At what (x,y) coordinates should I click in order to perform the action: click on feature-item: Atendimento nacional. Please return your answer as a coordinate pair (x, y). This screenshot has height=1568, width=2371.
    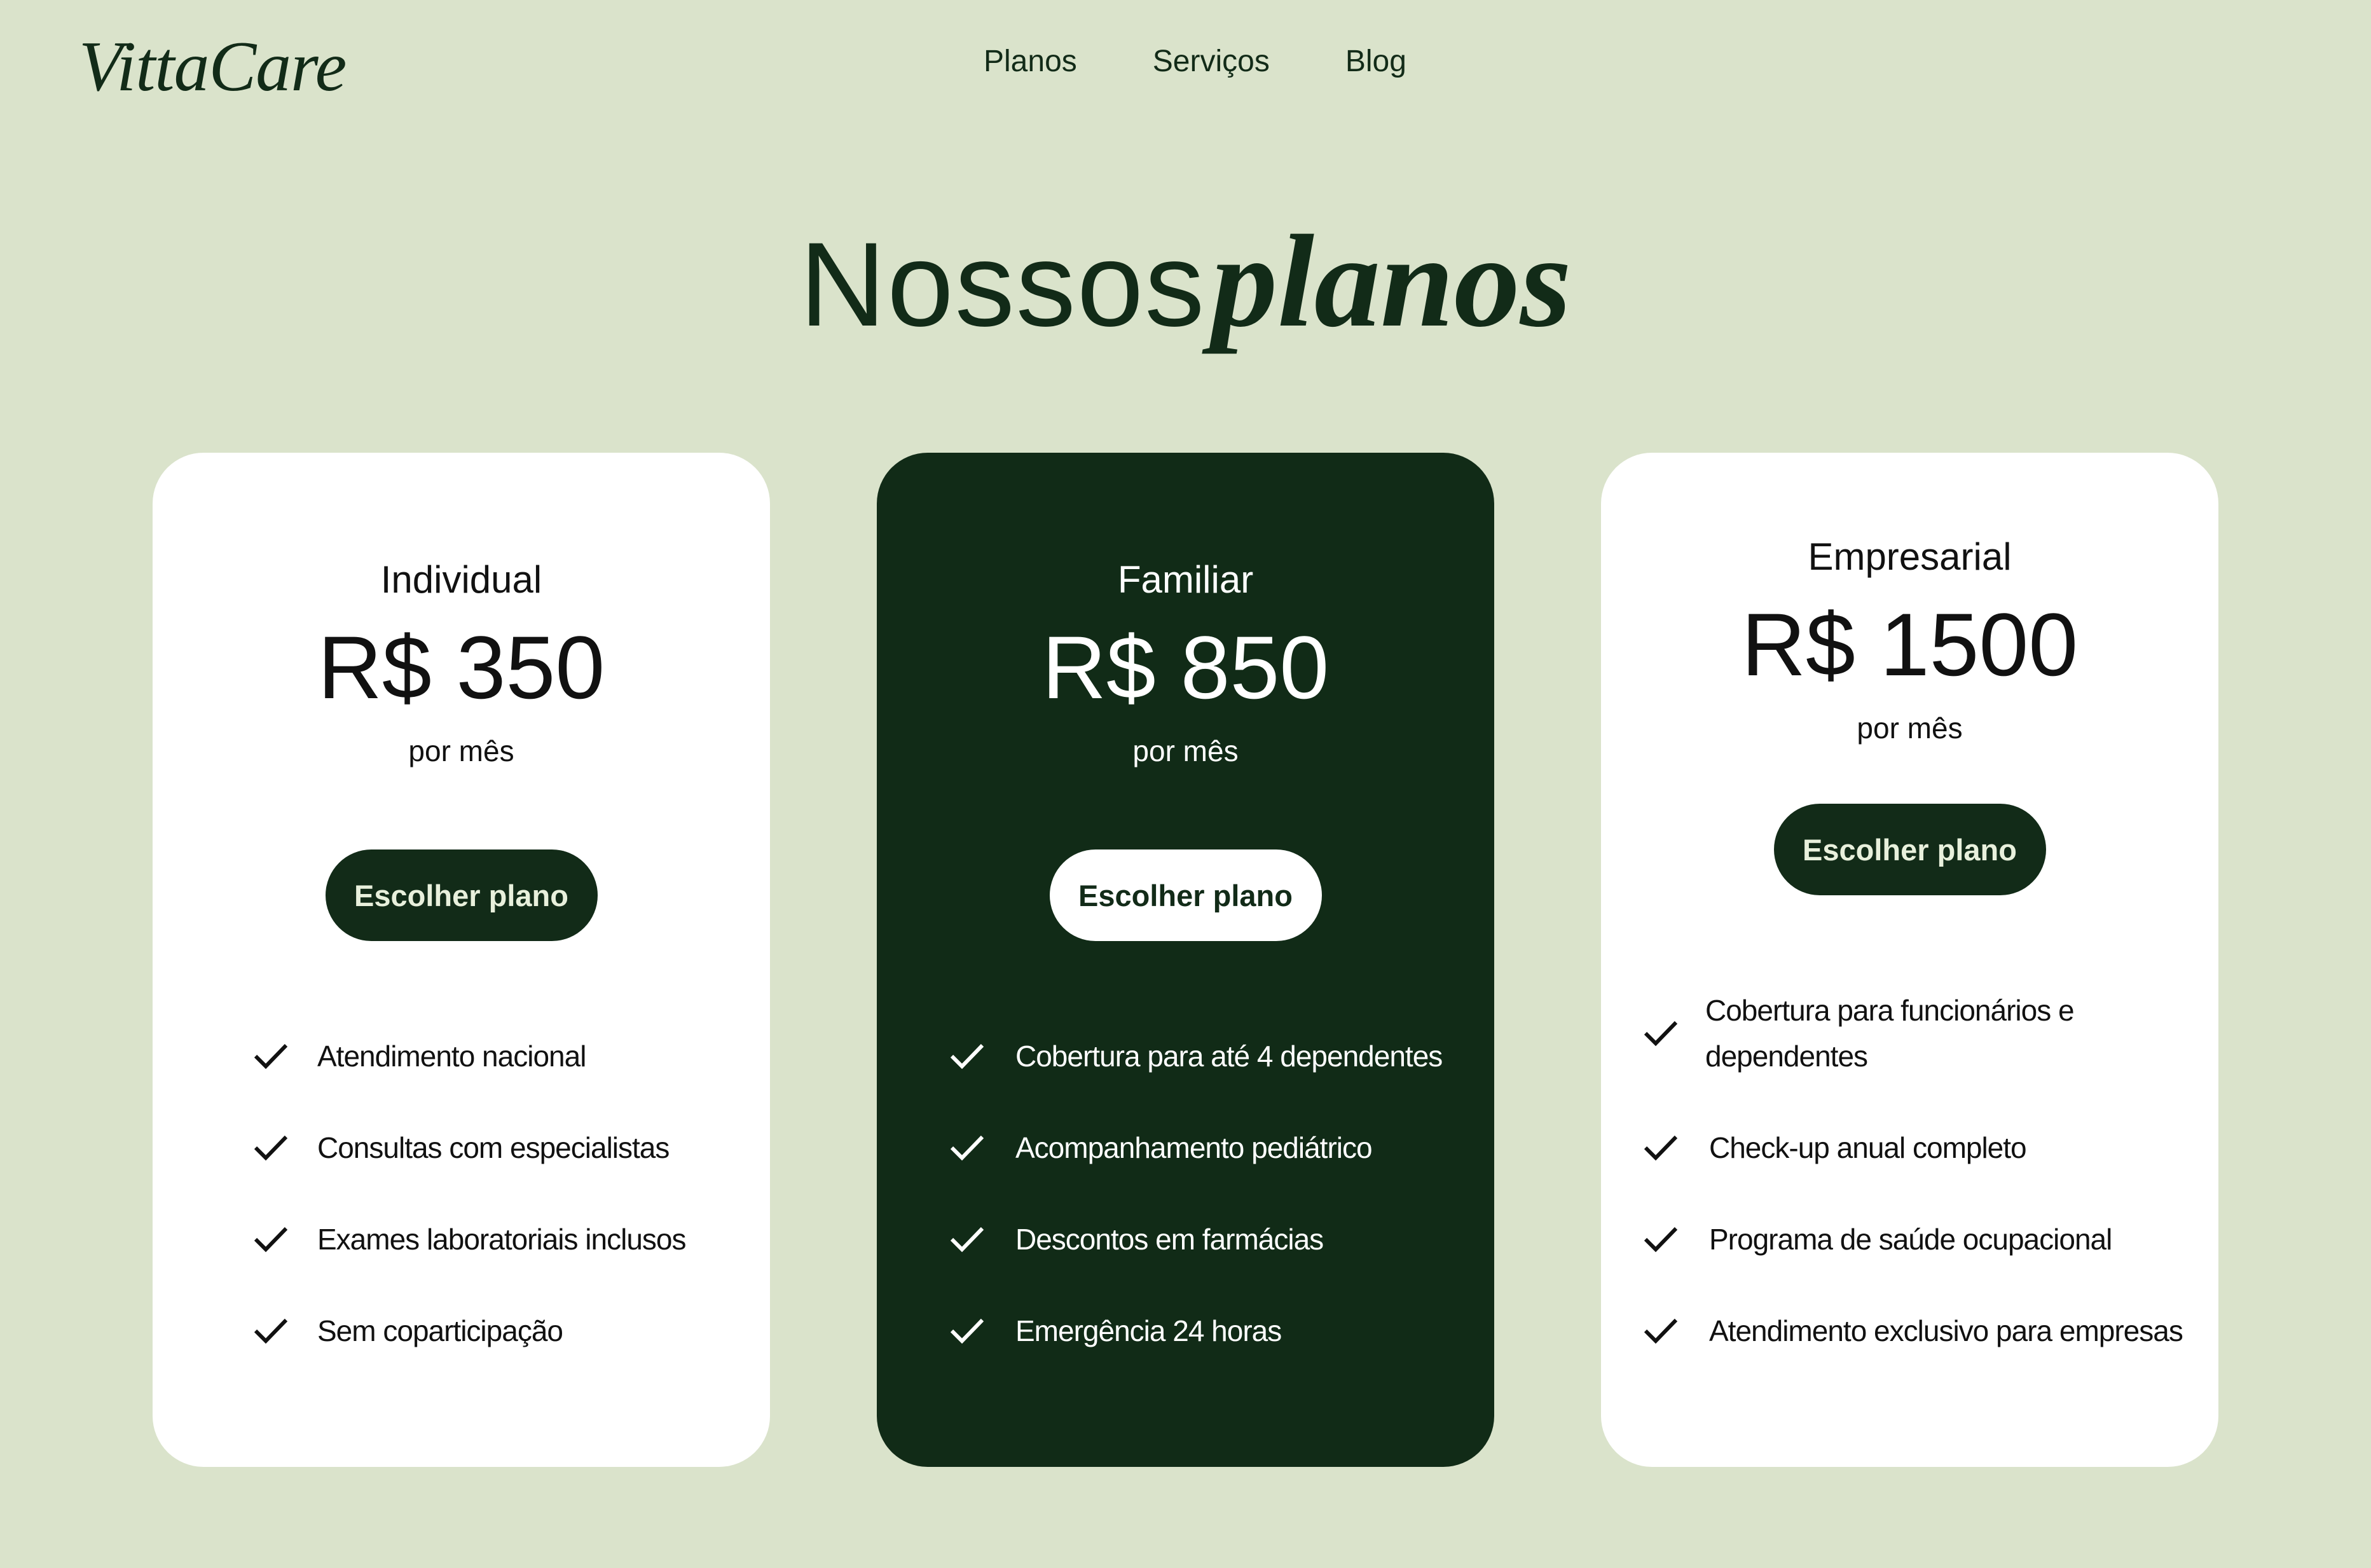
    Looking at the image, I should click on (419, 1056).